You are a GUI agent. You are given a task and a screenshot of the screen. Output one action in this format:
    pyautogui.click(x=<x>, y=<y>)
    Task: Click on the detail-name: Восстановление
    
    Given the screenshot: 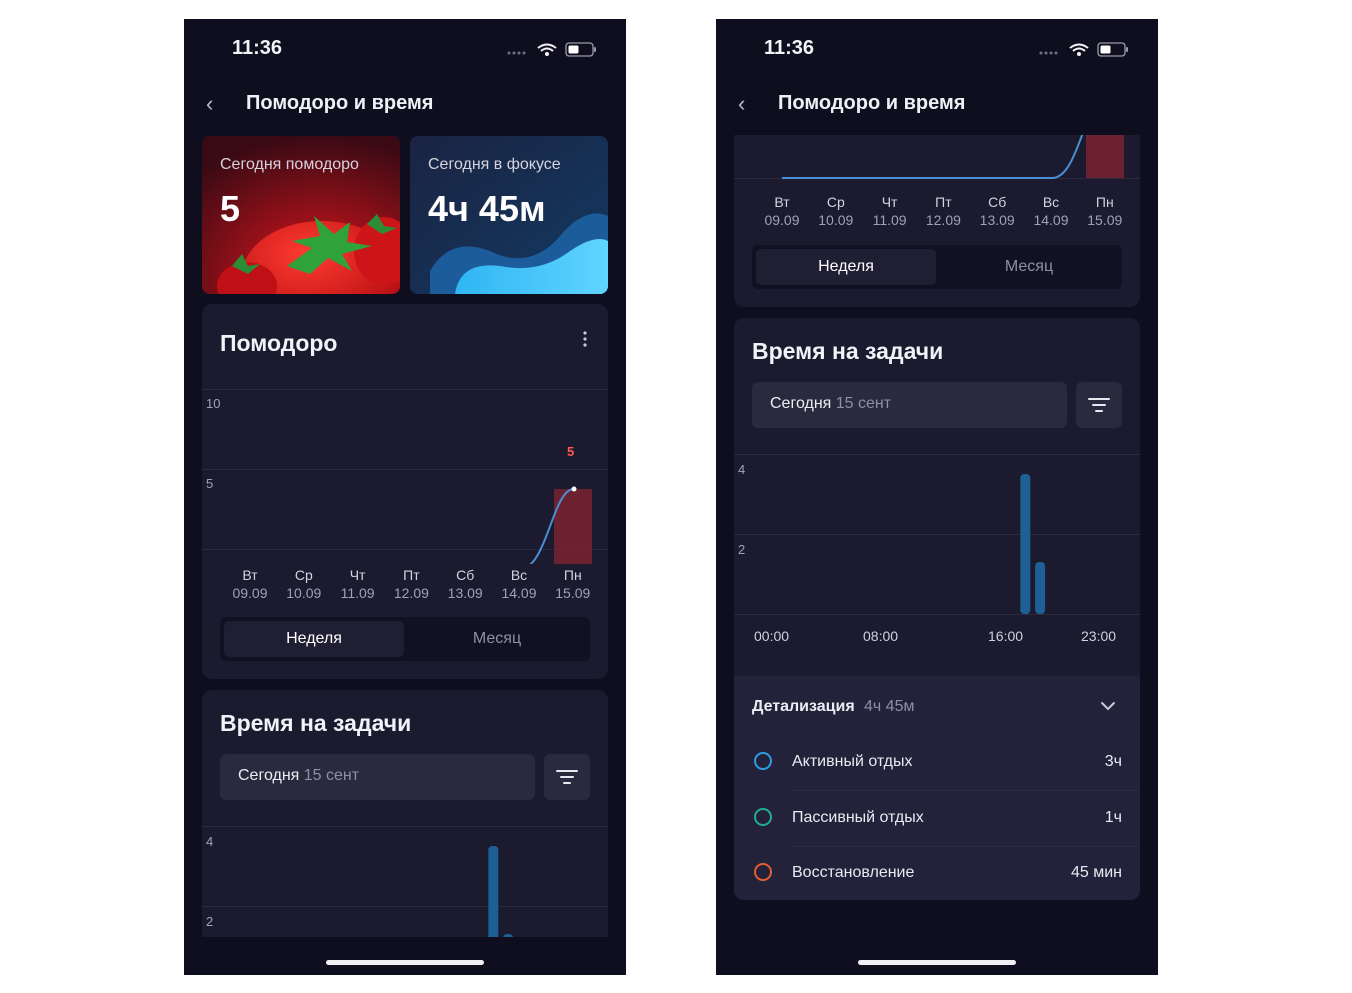 What is the action you would take?
    pyautogui.click(x=853, y=872)
    